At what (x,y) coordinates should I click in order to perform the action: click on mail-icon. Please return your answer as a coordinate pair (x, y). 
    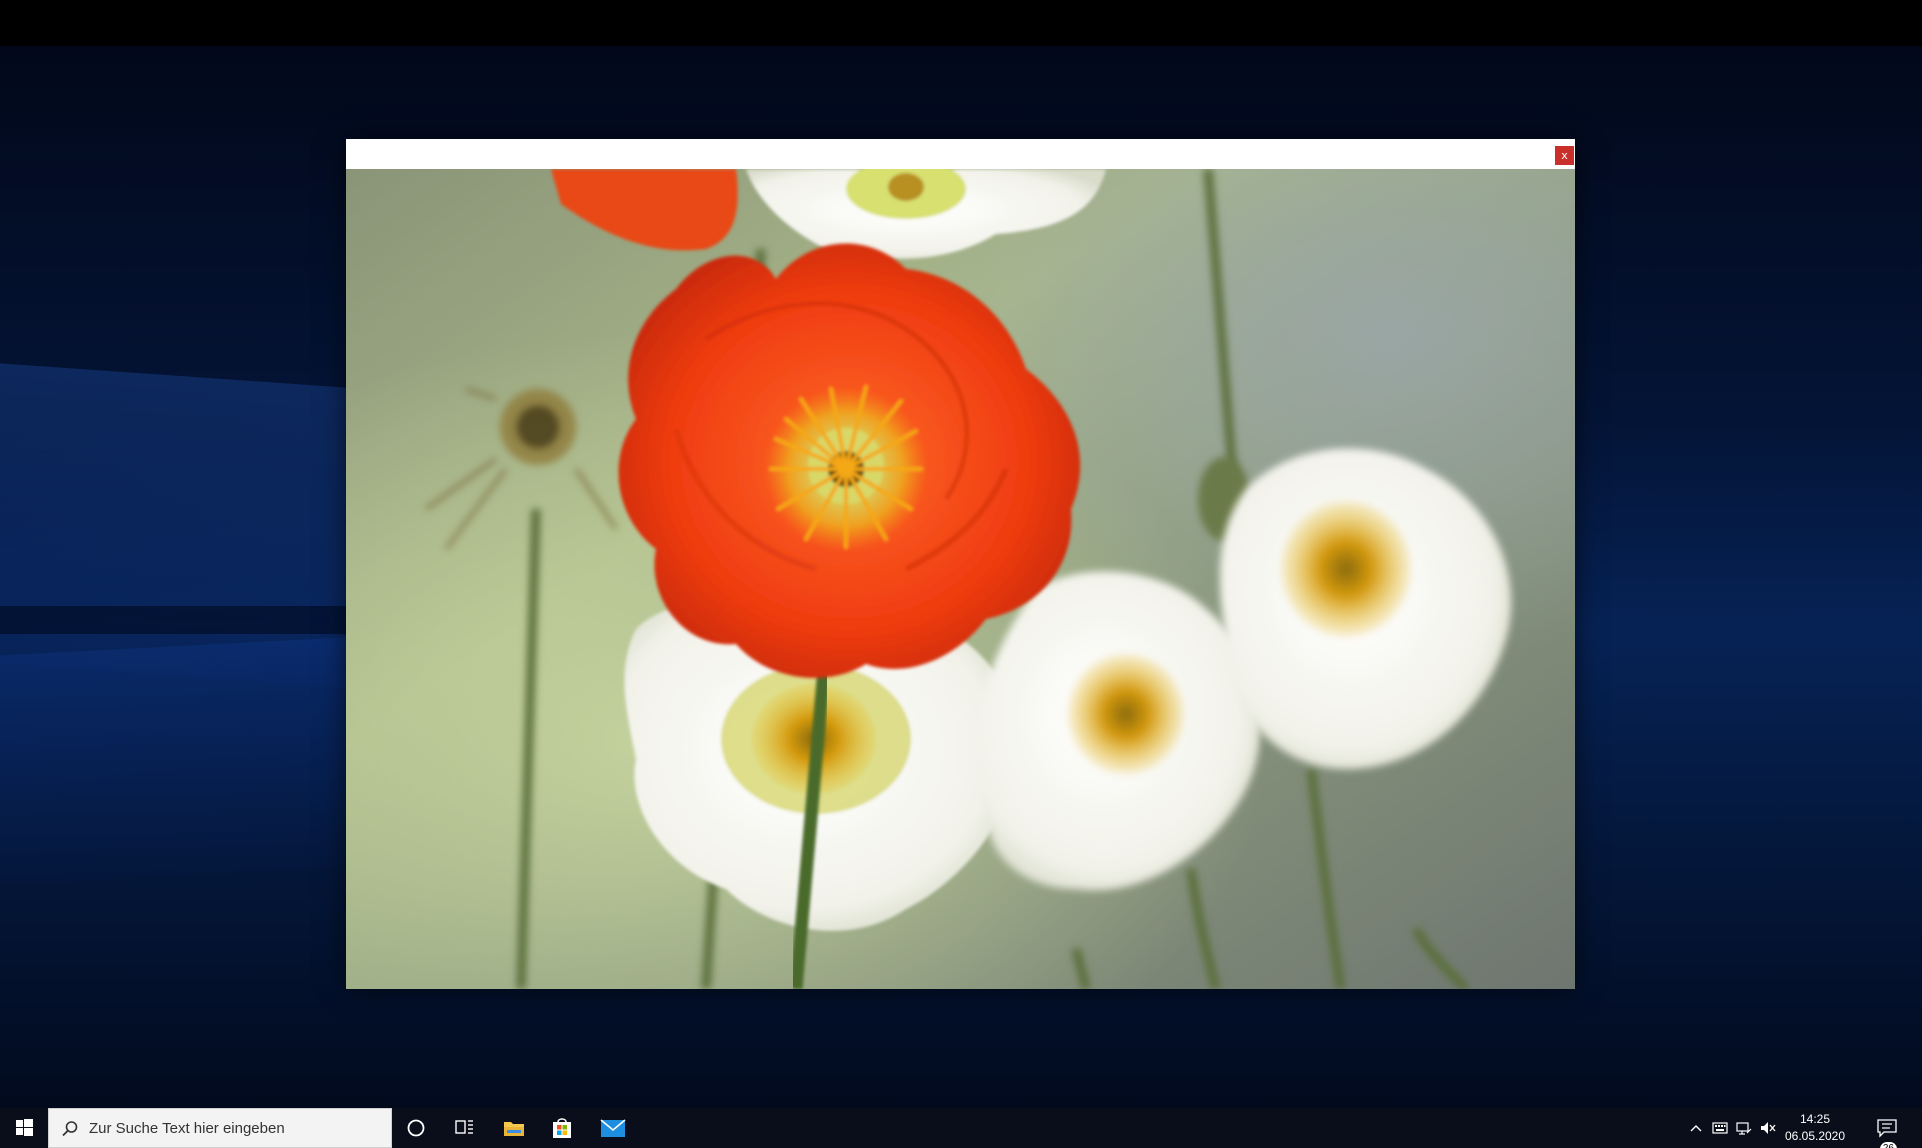
    Looking at the image, I should click on (613, 1128).